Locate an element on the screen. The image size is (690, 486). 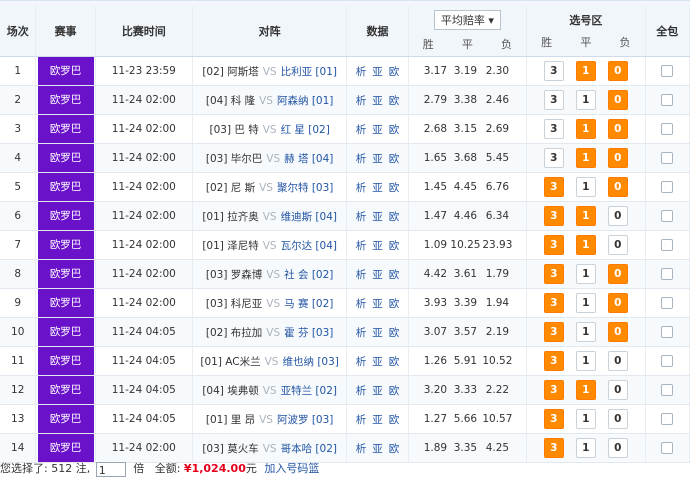
away-team: 赫 塔 [04] is located at coordinates (308, 159).